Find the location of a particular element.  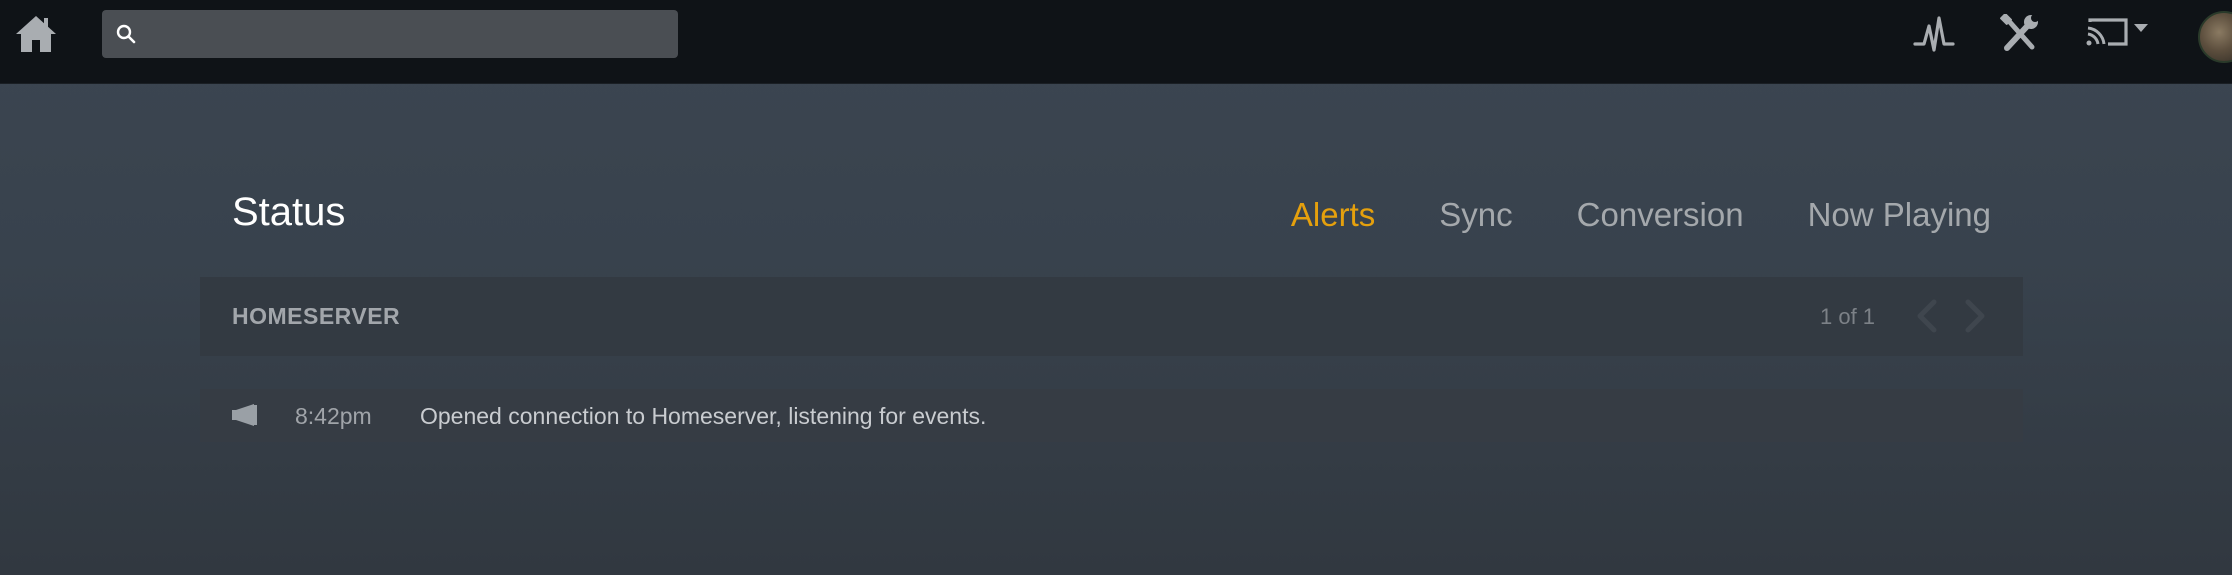

wrench-screwdriver-icon is located at coordinates (2019, 32).